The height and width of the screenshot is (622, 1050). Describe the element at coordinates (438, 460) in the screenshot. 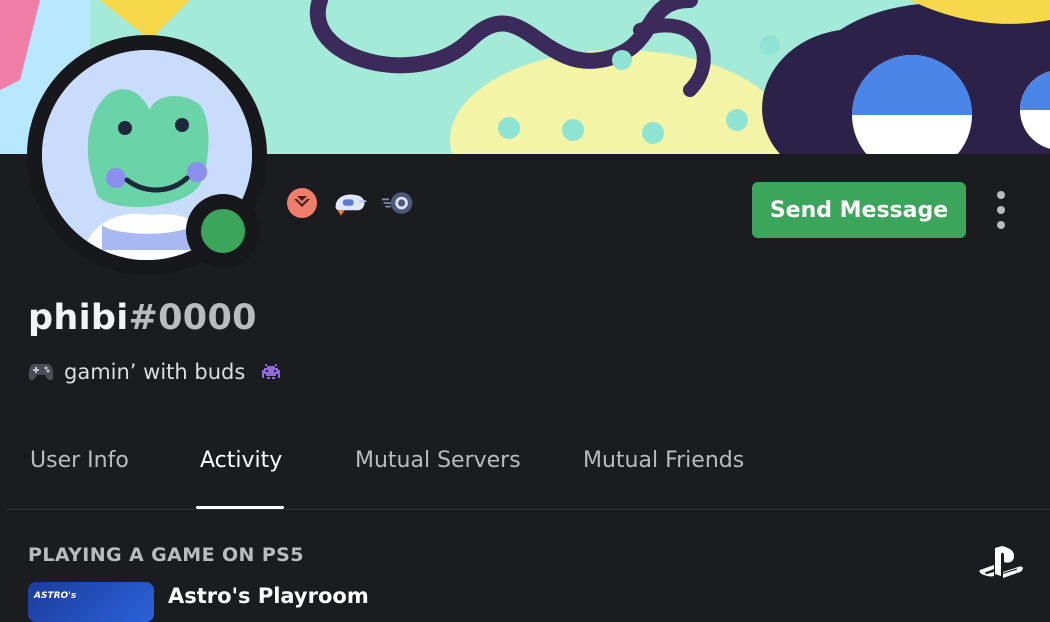

I see `tab-mutual-servers: Mutual Servers` at that location.